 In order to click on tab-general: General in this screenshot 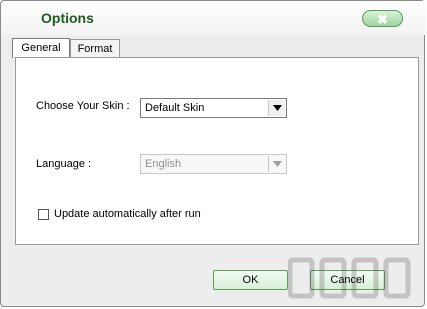, I will do `click(41, 48)`.